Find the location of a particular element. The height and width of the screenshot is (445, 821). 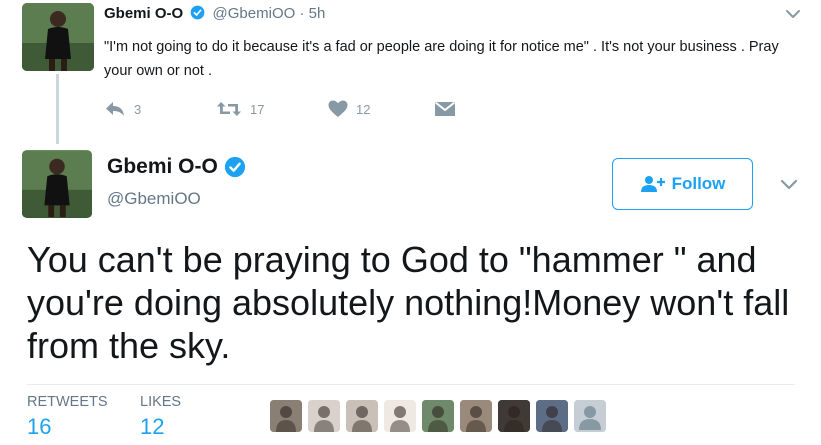

retweets-value: 16 is located at coordinates (39, 426).